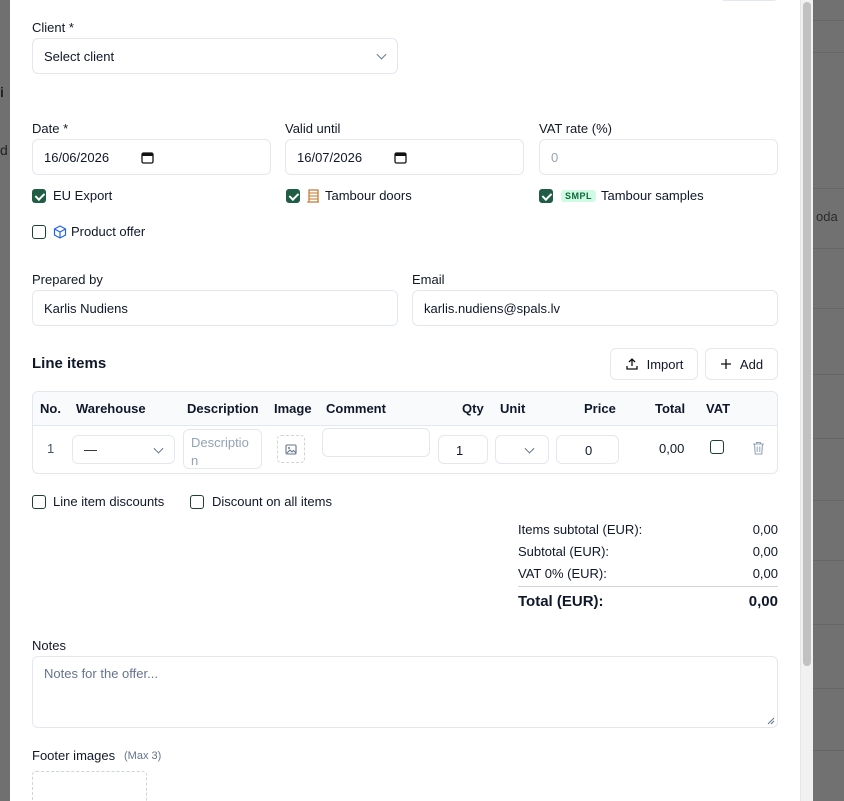  What do you see at coordinates (220, 451) in the screenshot?
I see `description-placeholder: Descriptio n` at bounding box center [220, 451].